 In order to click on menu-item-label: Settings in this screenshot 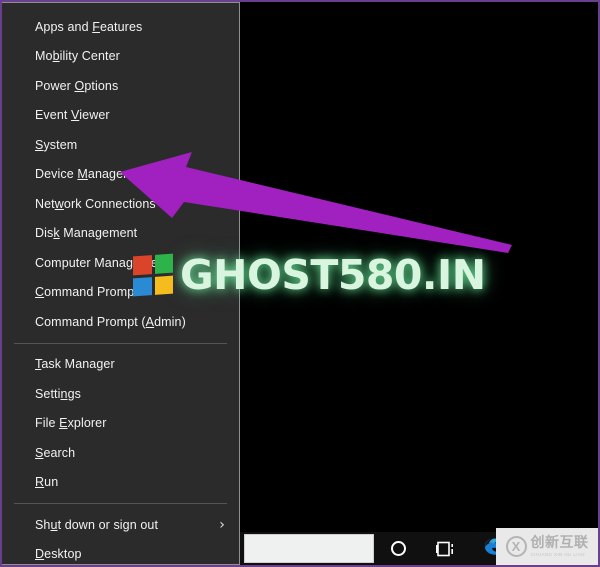, I will do `click(58, 393)`.